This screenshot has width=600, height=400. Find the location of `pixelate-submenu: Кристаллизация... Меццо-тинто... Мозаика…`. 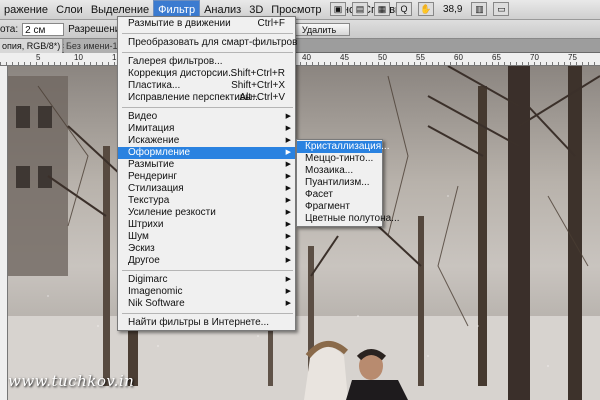

pixelate-submenu: Кристаллизация... Меццо-тинто... Мозаика… is located at coordinates (348, 183).